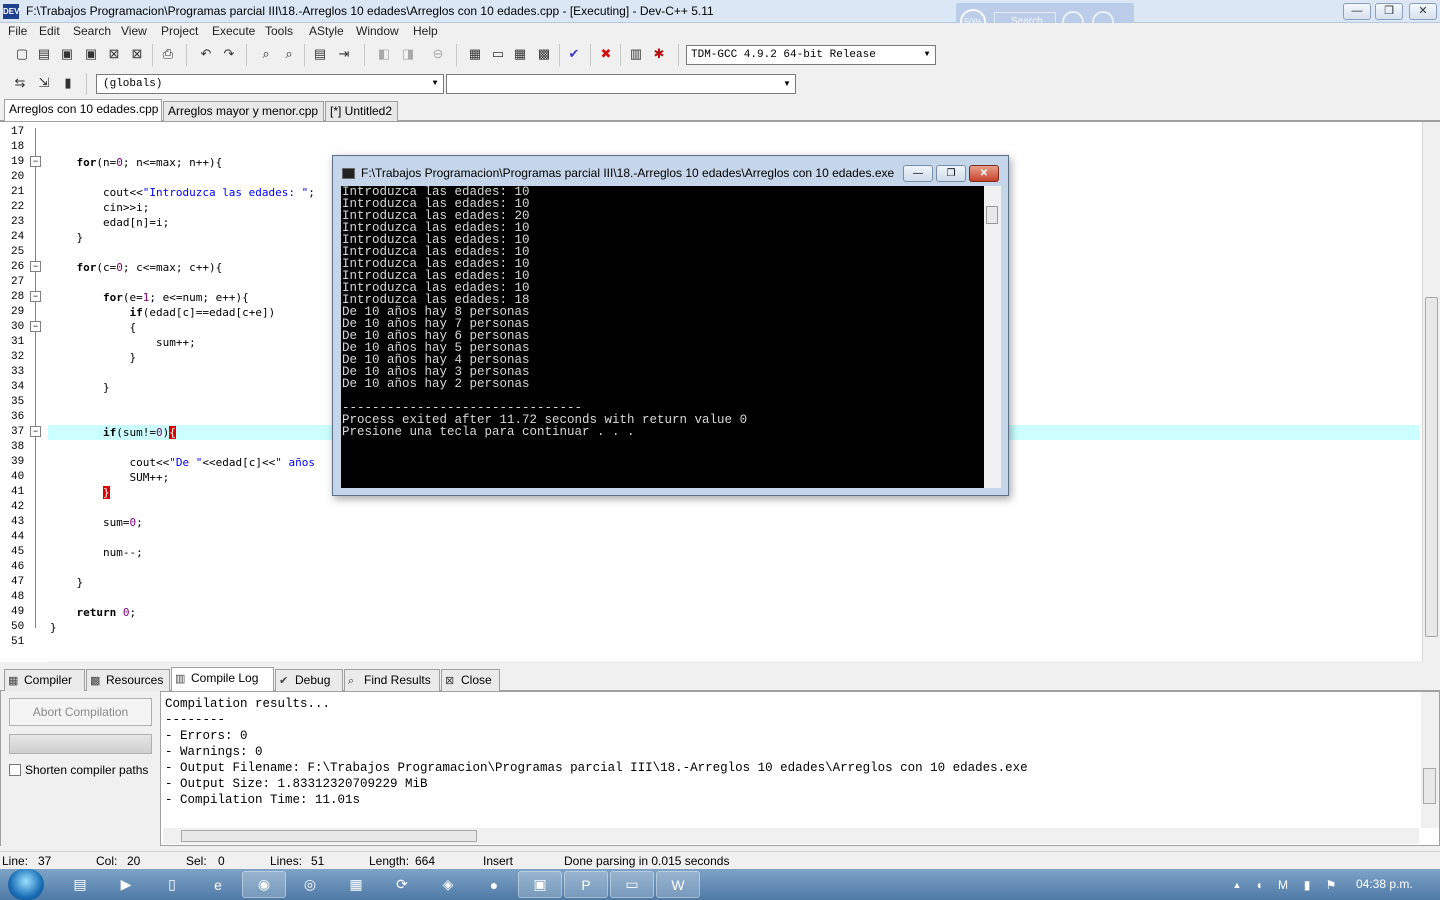 Image resolution: width=1440 pixels, height=900 pixels. I want to click on menu-search: Search, so click(92, 31).